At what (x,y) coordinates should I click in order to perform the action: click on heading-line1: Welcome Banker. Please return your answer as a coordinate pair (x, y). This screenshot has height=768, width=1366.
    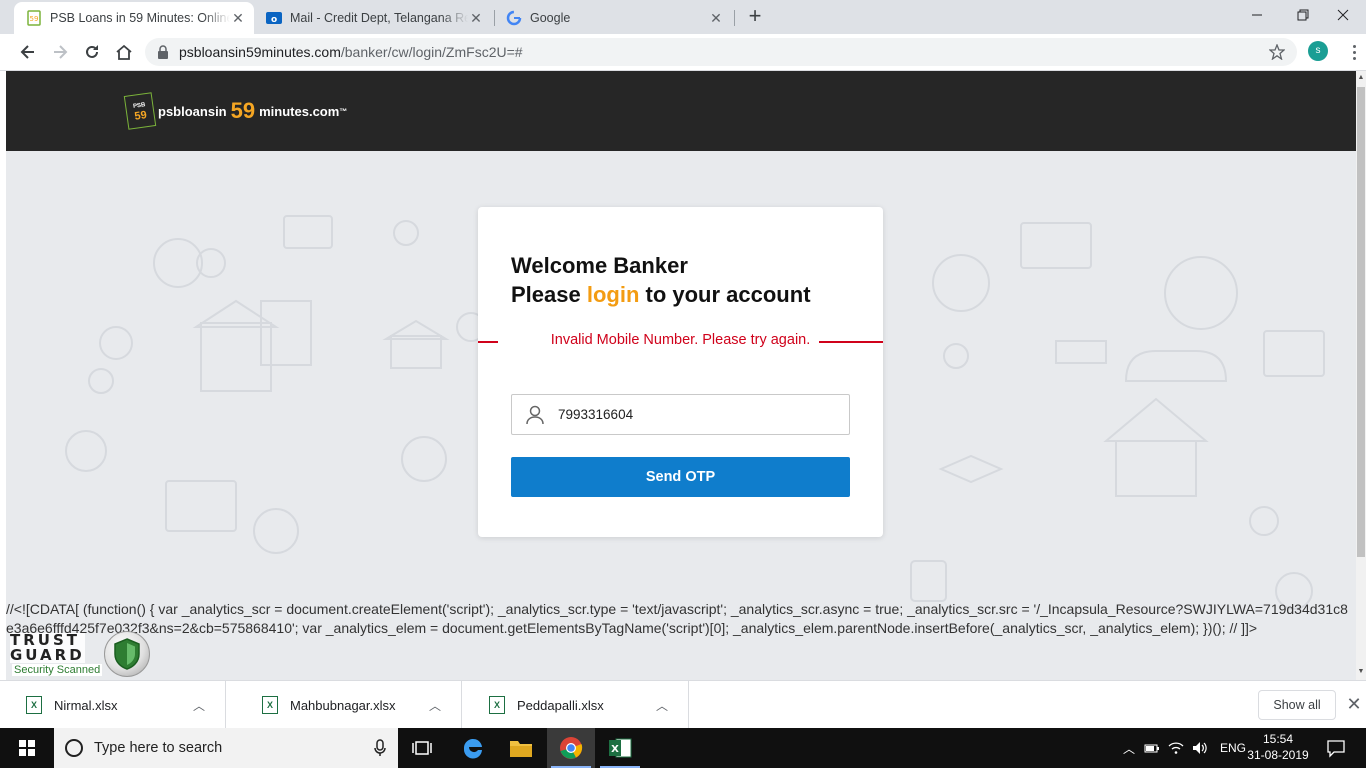
    Looking at the image, I should click on (599, 265).